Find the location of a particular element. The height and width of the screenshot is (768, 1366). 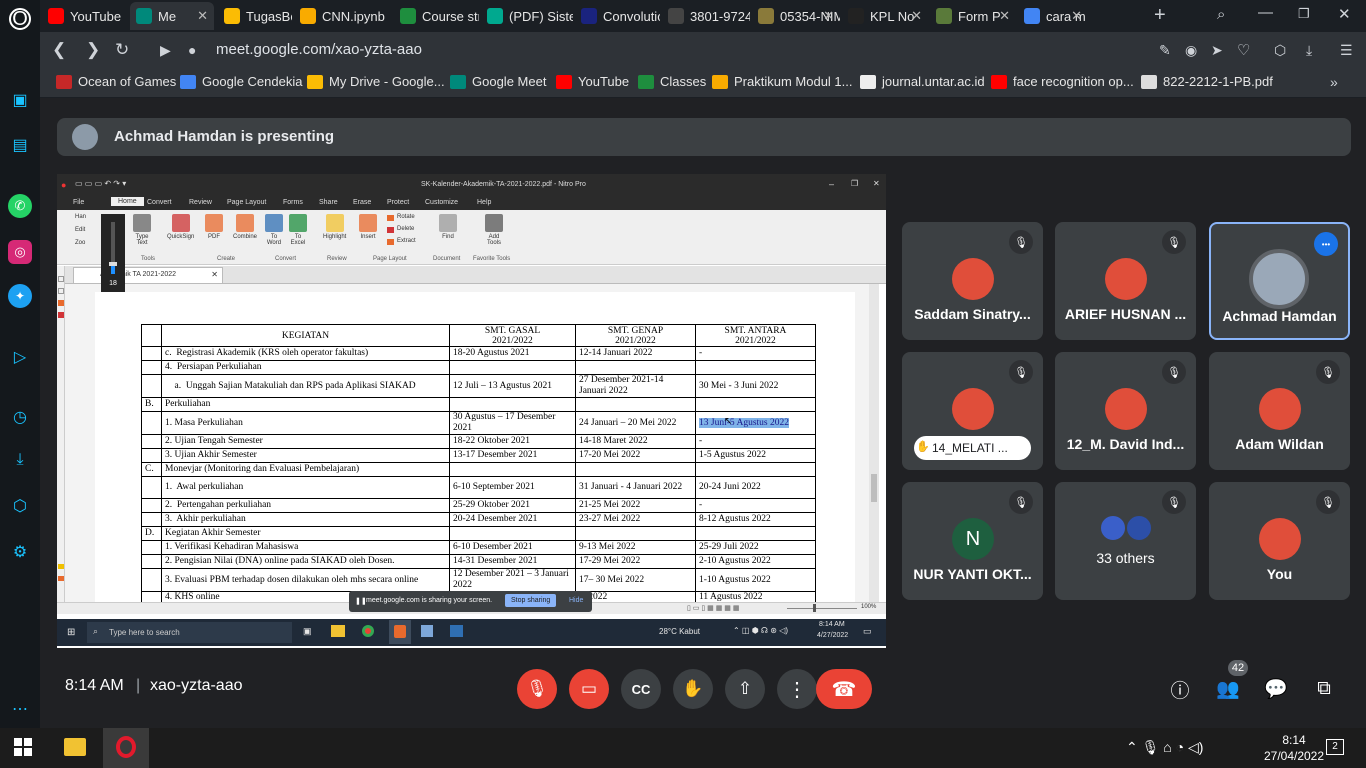

chrome-icon is located at coordinates (368, 631).